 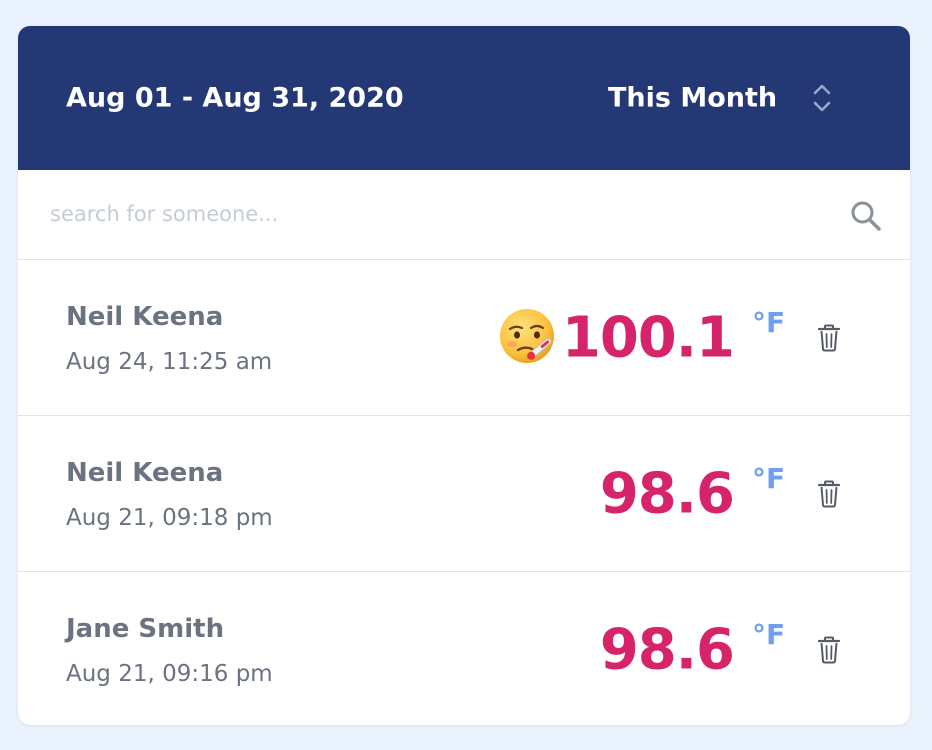 I want to click on chevron-up-down-icon, so click(x=822, y=98).